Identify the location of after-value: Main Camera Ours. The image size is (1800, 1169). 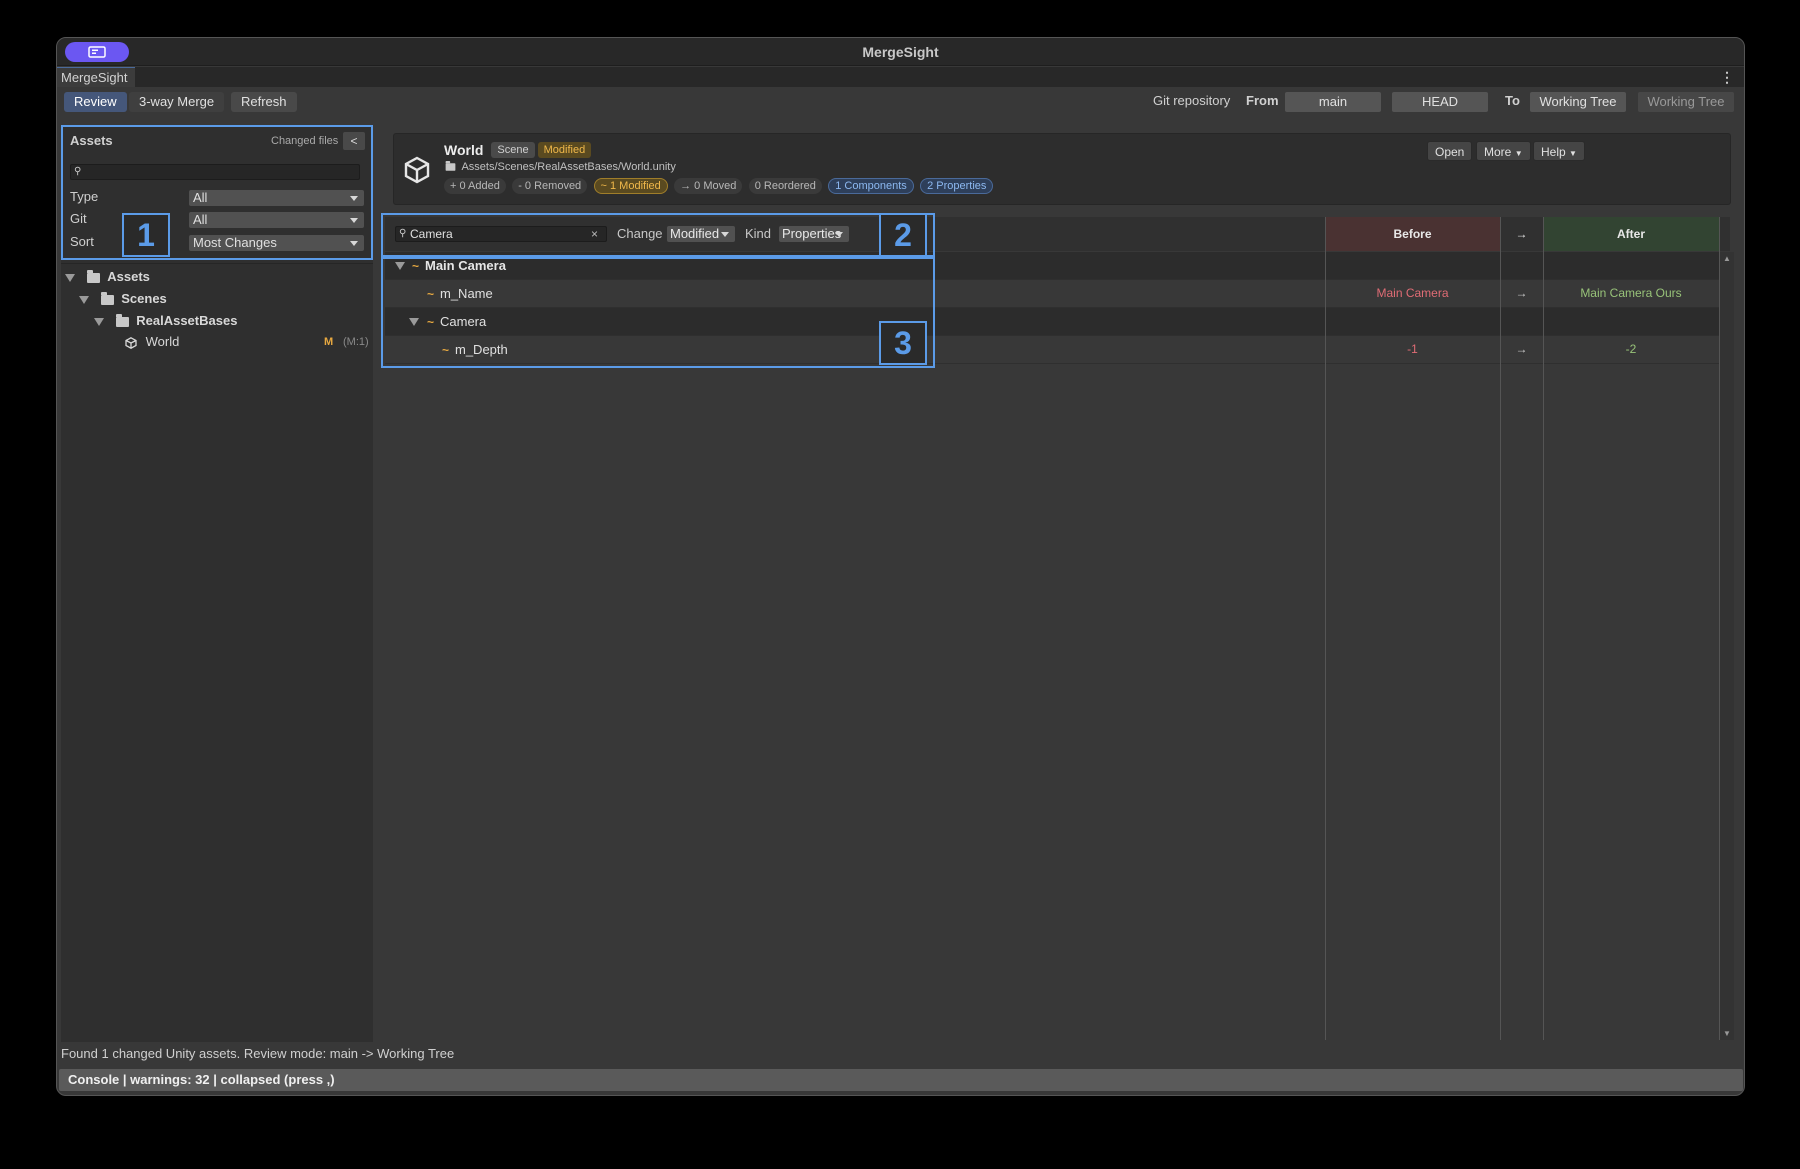
(1631, 293).